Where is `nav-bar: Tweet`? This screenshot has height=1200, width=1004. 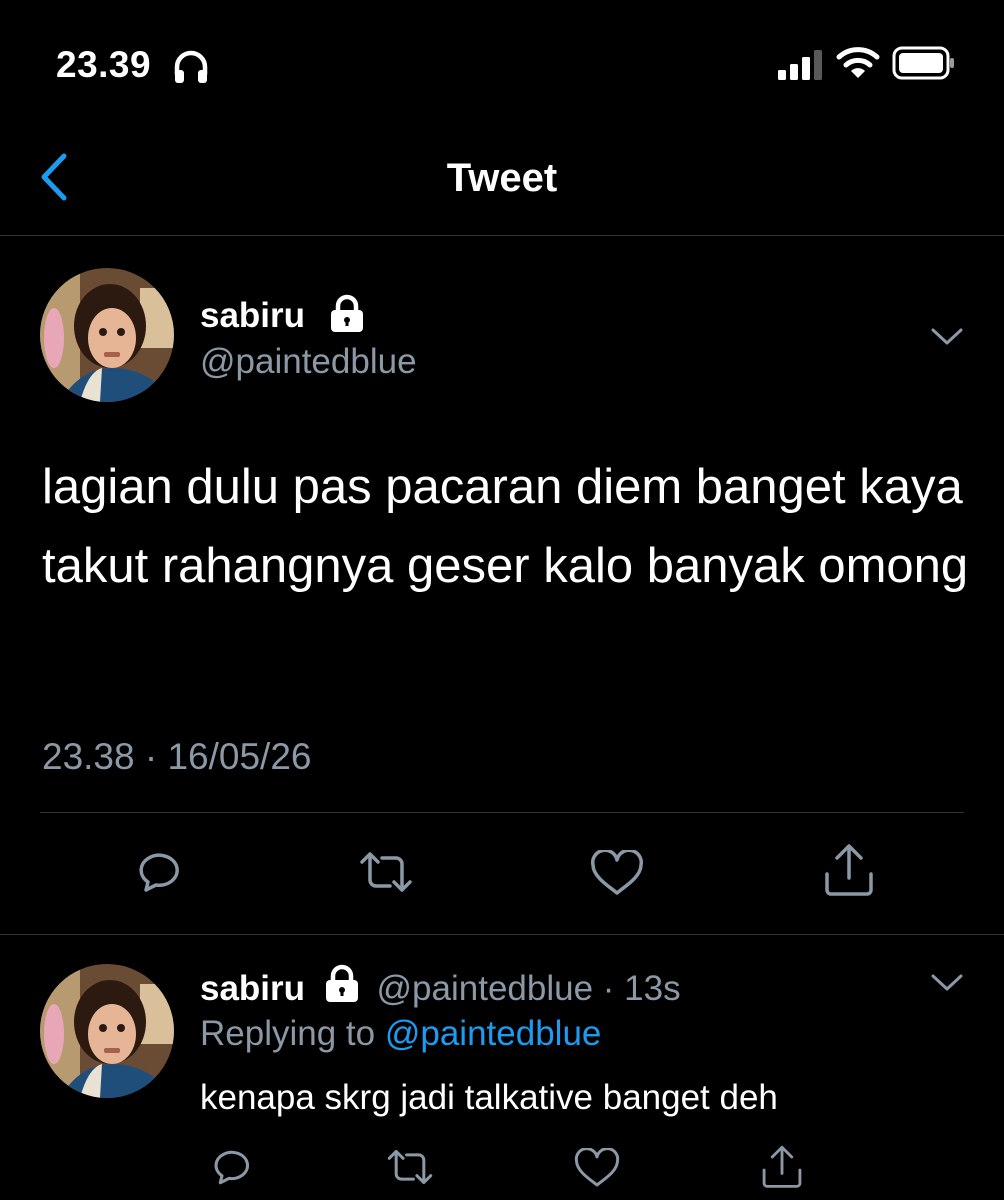
nav-bar: Tweet is located at coordinates (502, 178).